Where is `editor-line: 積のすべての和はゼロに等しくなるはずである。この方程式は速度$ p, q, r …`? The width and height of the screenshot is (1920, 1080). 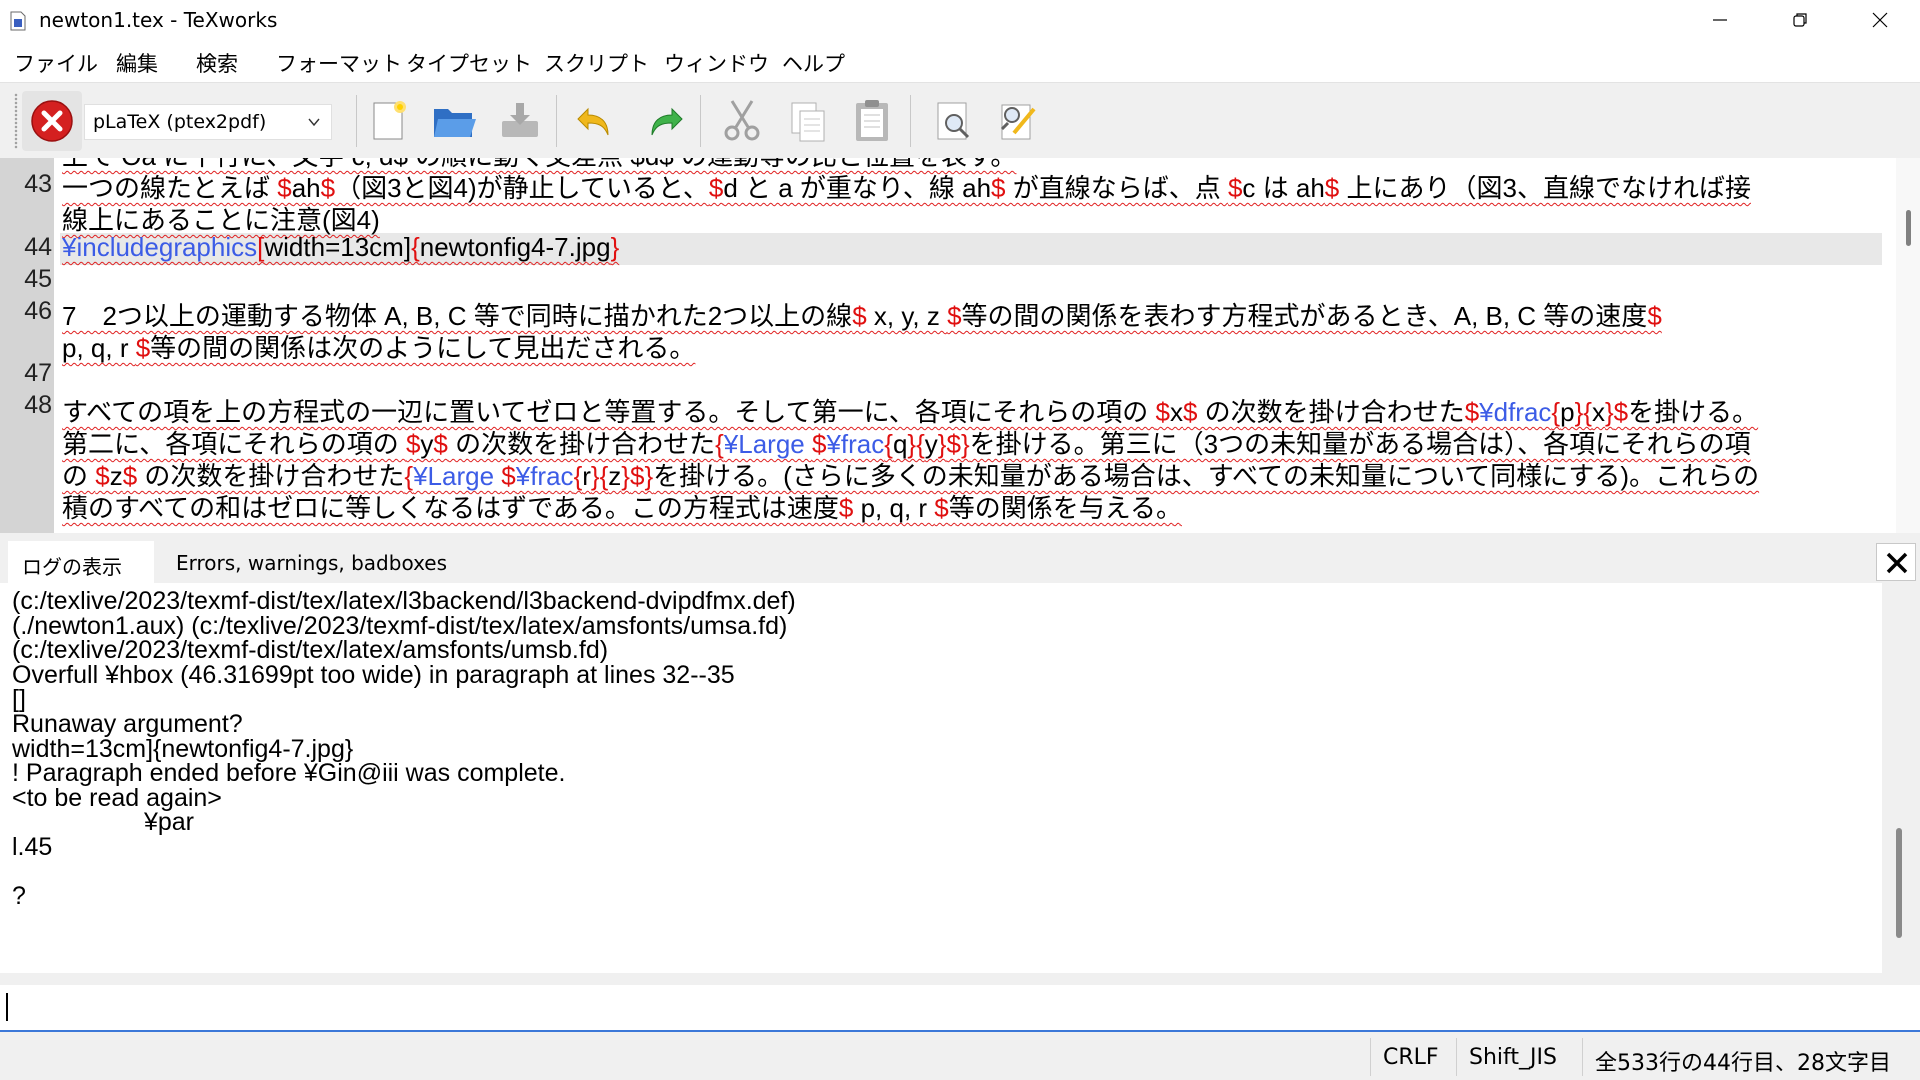 editor-line: 積のすべての和はゼロに等しくなるはずである。この方程式は速度$ p, q, r … is located at coordinates (622, 506).